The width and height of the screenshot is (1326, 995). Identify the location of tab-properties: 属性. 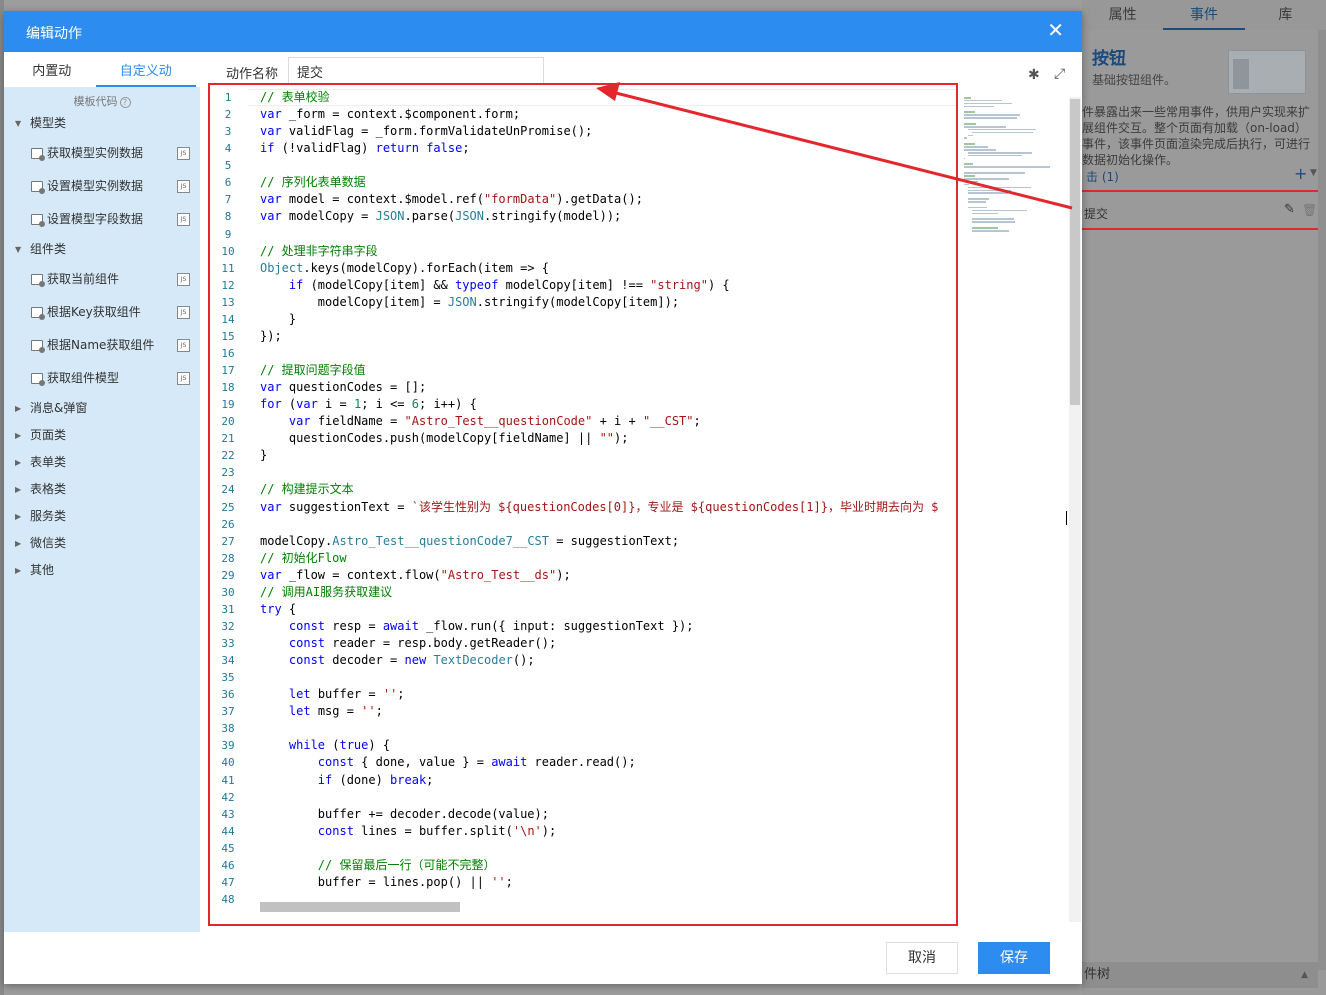
(1122, 15).